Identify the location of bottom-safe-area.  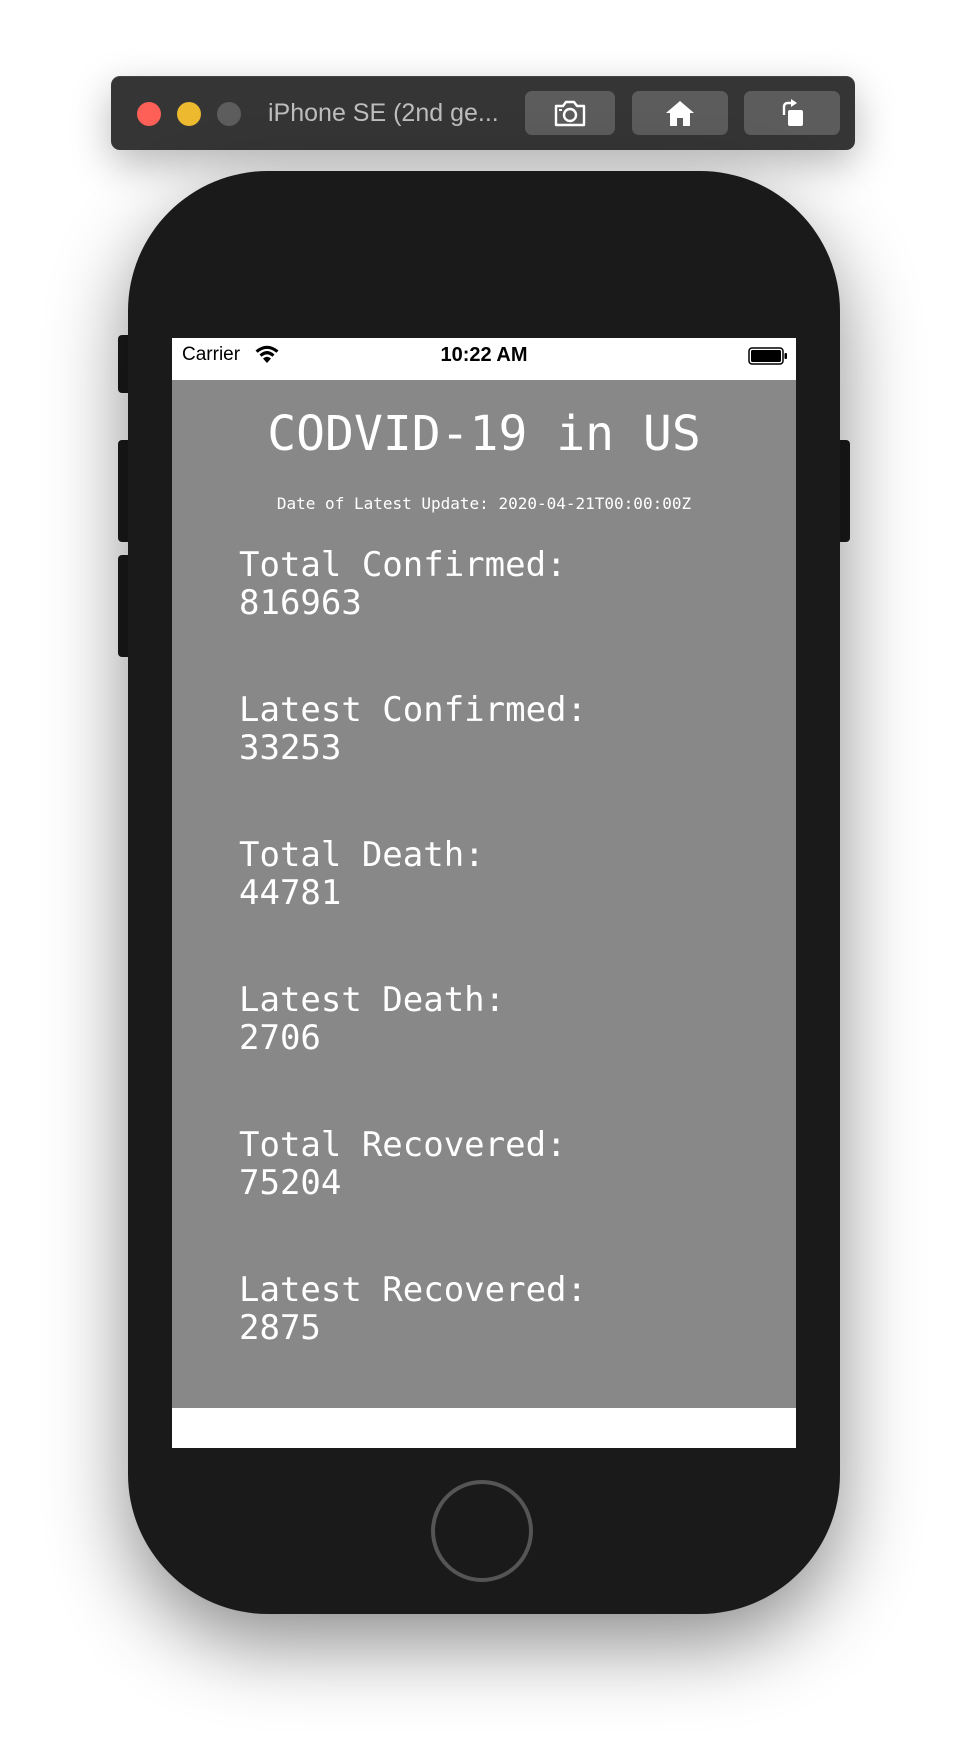
(484, 1428).